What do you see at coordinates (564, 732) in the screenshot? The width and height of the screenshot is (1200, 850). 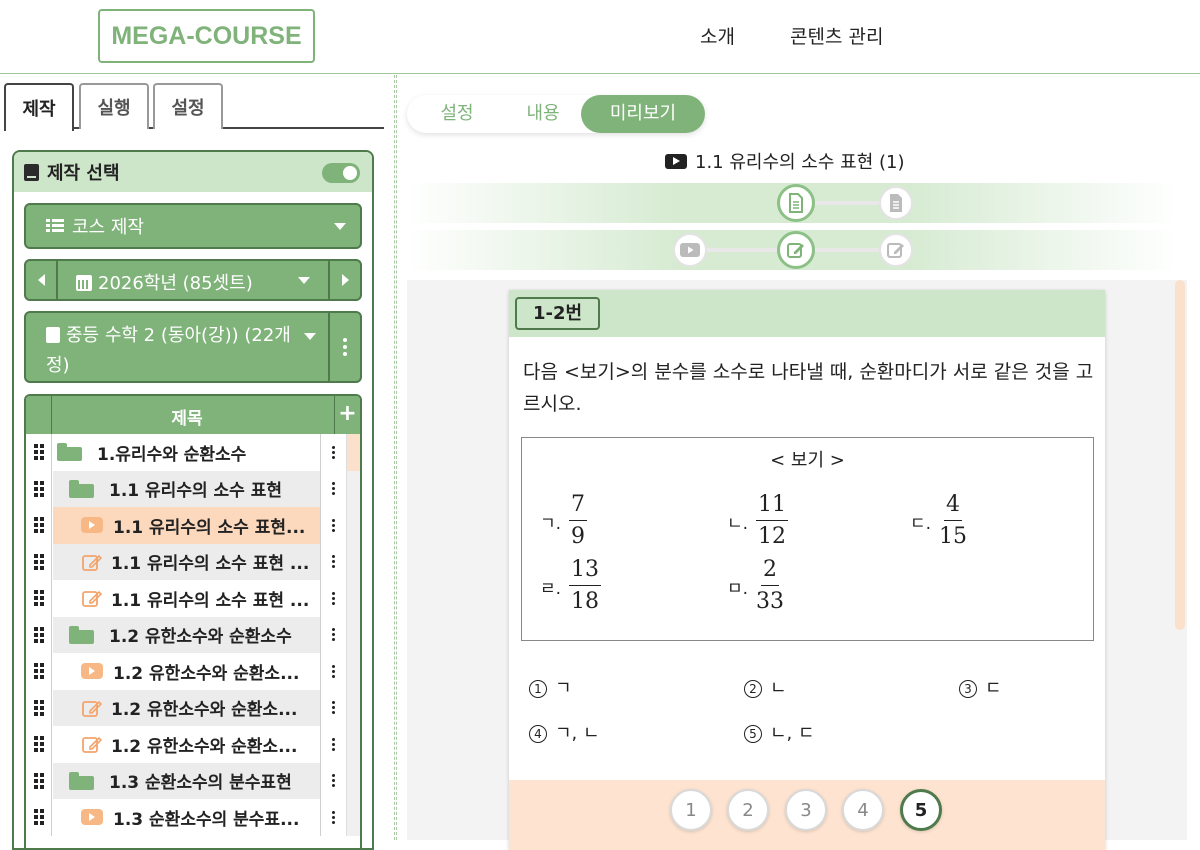 I see `choice-4: 4 ㄱ, ㄴ` at bounding box center [564, 732].